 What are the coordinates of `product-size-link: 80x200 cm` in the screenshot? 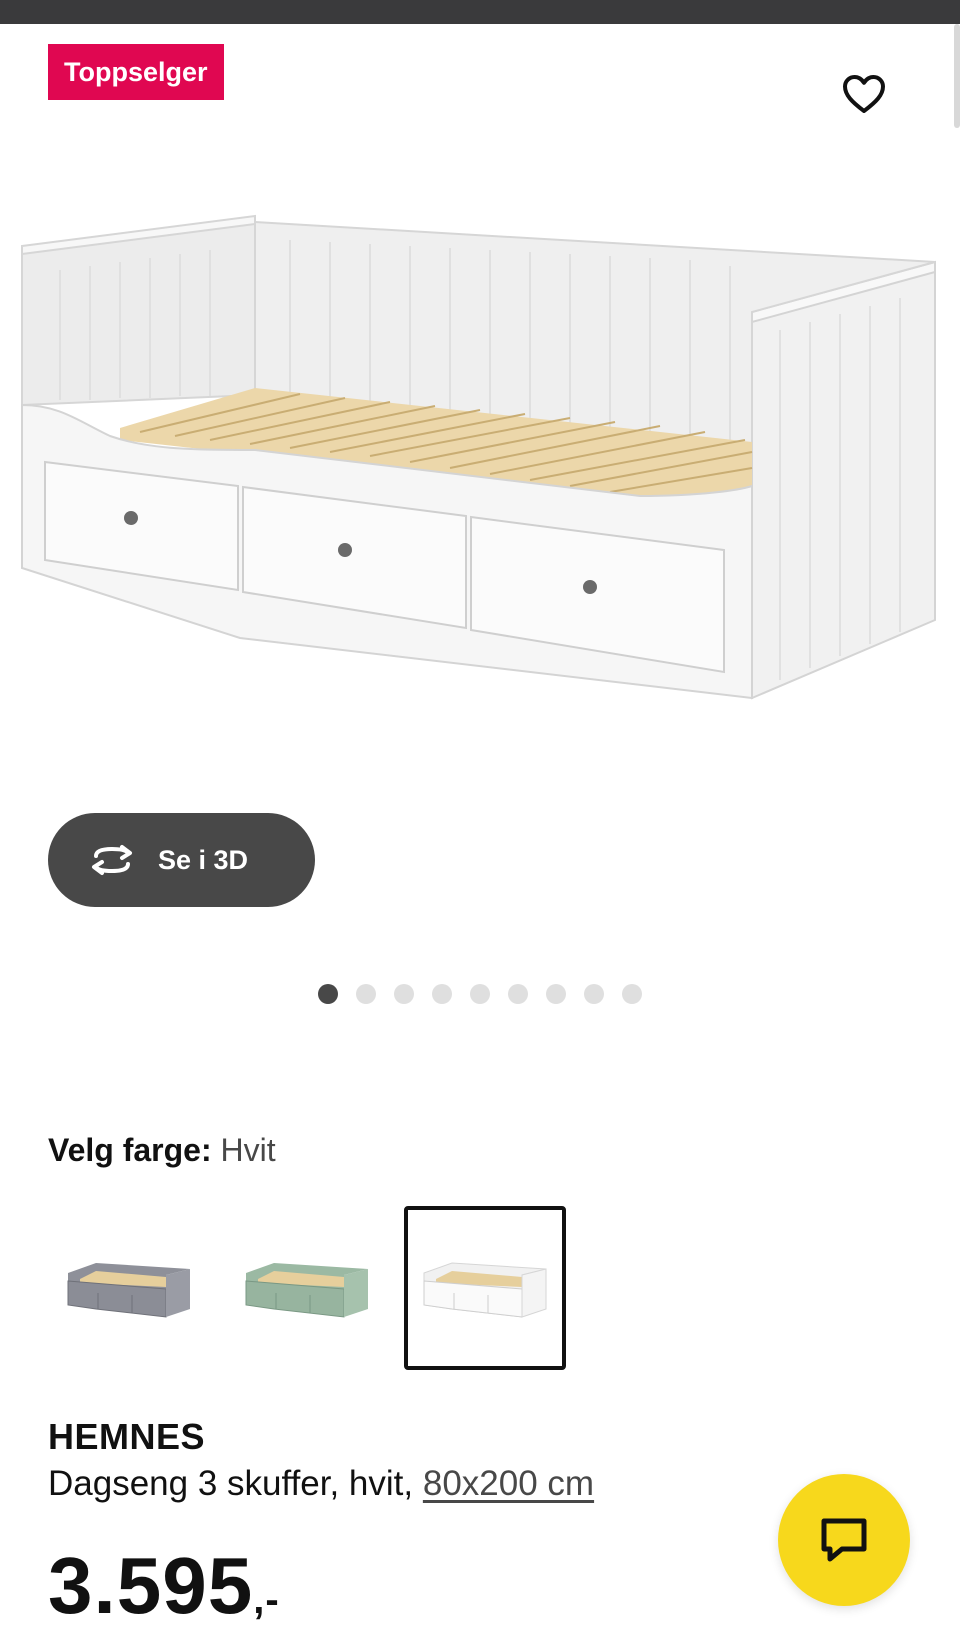 It's located at (508, 1483).